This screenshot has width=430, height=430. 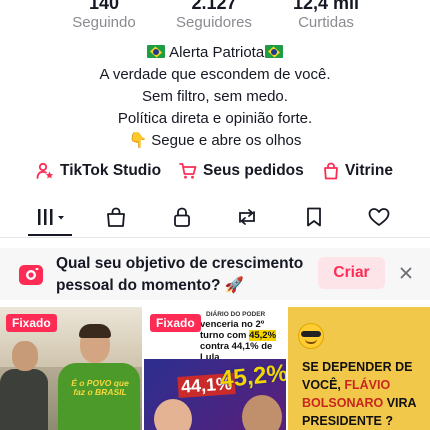 I want to click on showcase-button: Vitrine, so click(x=358, y=171).